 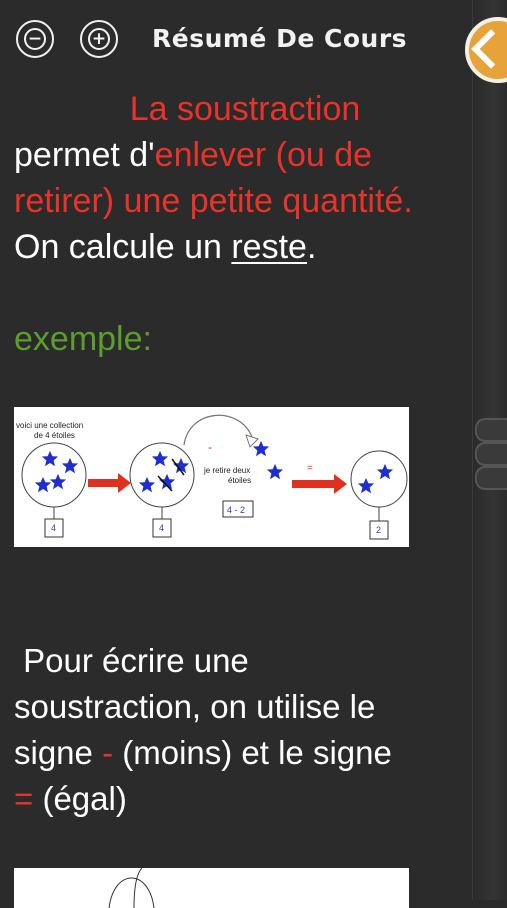 I want to click on curved-arrow-icon, so click(x=218, y=430).